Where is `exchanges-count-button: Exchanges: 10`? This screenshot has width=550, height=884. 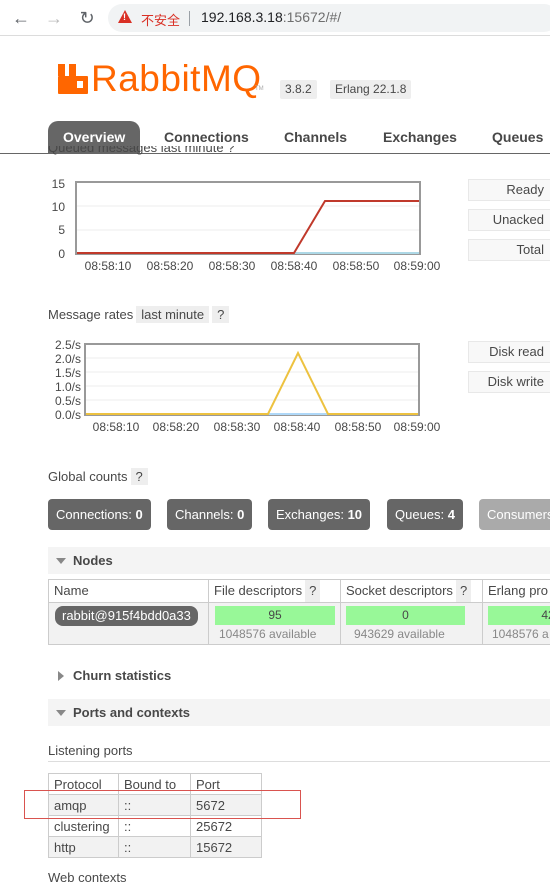 exchanges-count-button: Exchanges: 10 is located at coordinates (319, 514).